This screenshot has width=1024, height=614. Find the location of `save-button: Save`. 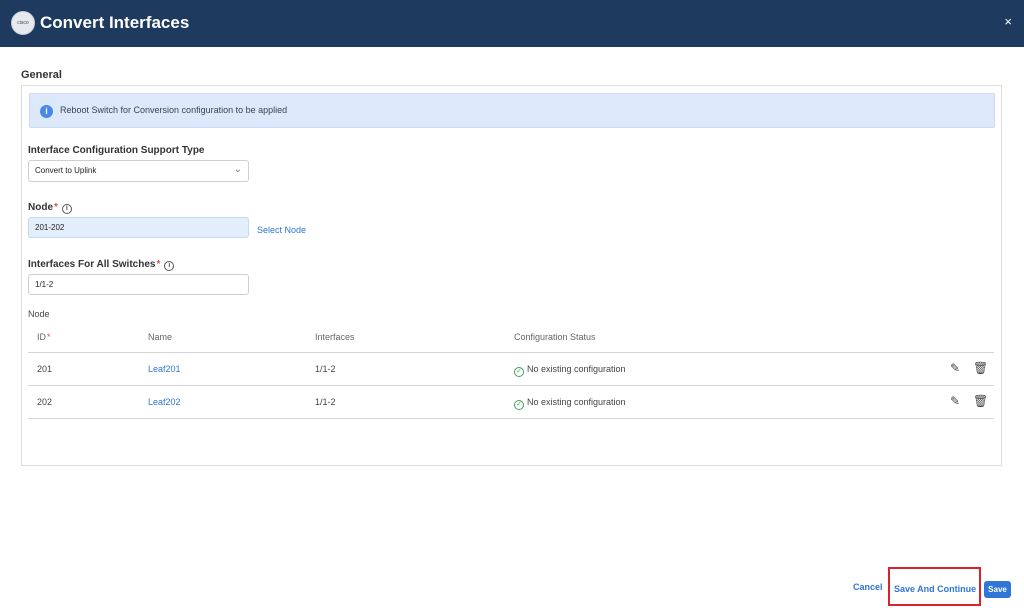

save-button: Save is located at coordinates (997, 589).